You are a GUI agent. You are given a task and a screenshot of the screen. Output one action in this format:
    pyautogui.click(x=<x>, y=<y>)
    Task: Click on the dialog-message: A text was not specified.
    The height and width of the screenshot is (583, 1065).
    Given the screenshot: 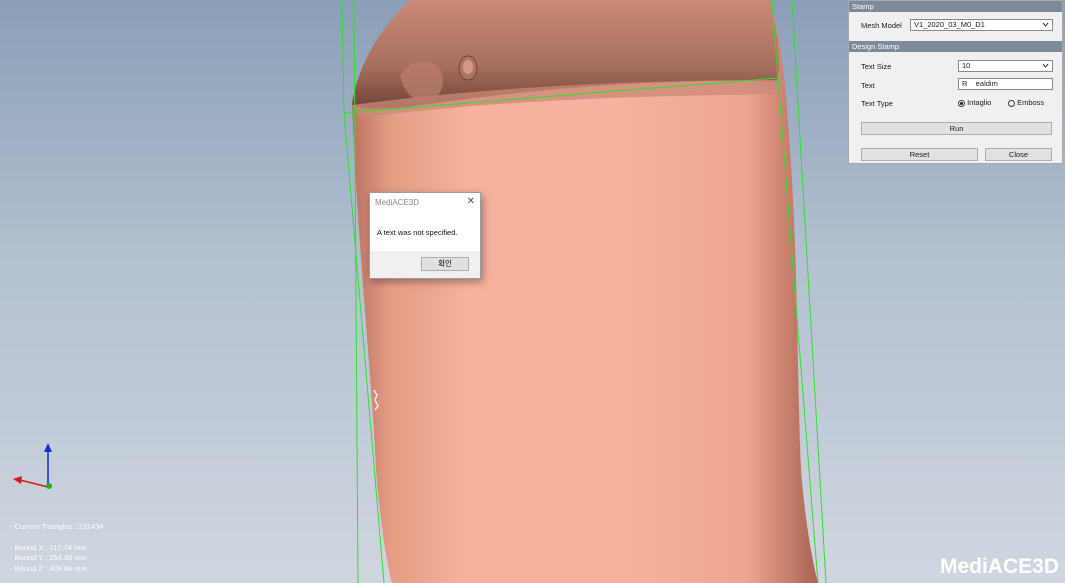 What is the action you would take?
    pyautogui.click(x=417, y=232)
    